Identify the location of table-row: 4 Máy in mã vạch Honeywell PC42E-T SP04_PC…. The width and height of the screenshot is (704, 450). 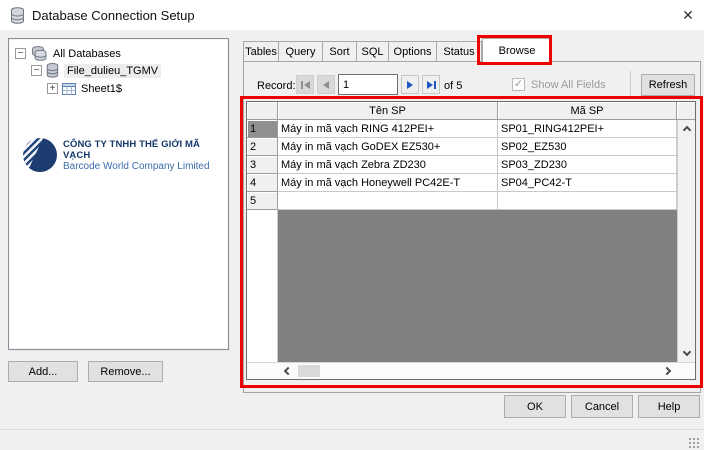
(462, 183).